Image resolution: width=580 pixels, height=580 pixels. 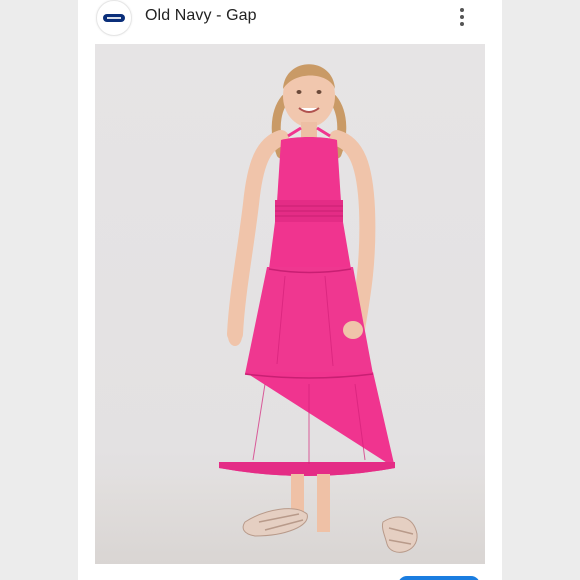 What do you see at coordinates (201, 16) in the screenshot?
I see `brand-name: Old Navy - Gap` at bounding box center [201, 16].